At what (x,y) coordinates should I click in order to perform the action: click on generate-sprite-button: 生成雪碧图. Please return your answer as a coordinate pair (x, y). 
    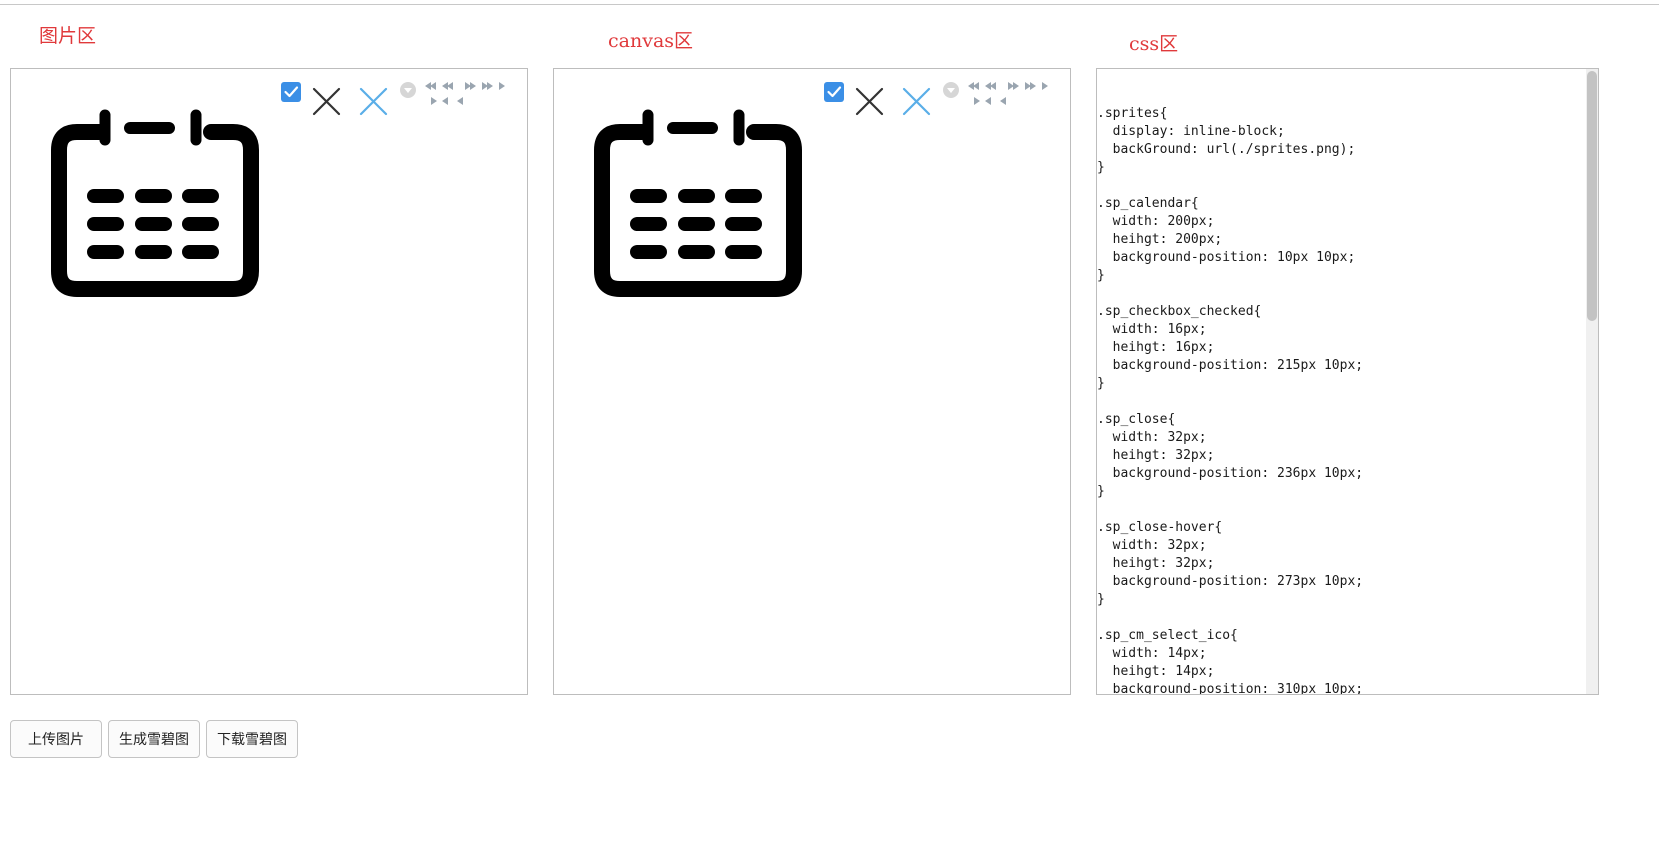
    Looking at the image, I should click on (154, 739).